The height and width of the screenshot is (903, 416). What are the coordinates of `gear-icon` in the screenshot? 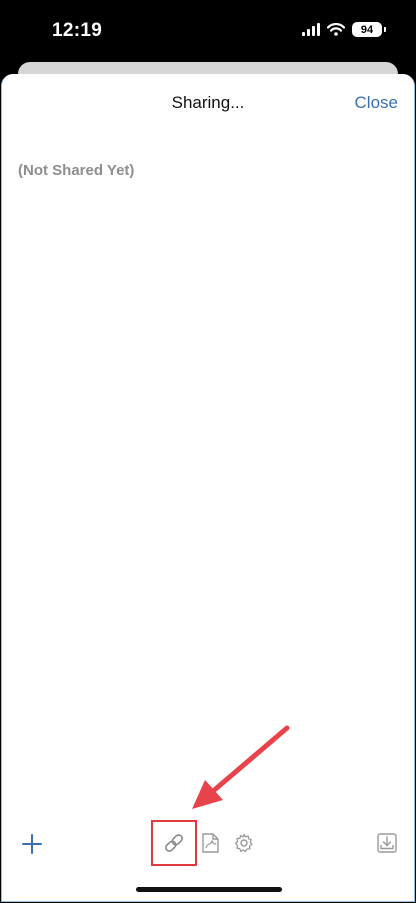 It's located at (243, 843).